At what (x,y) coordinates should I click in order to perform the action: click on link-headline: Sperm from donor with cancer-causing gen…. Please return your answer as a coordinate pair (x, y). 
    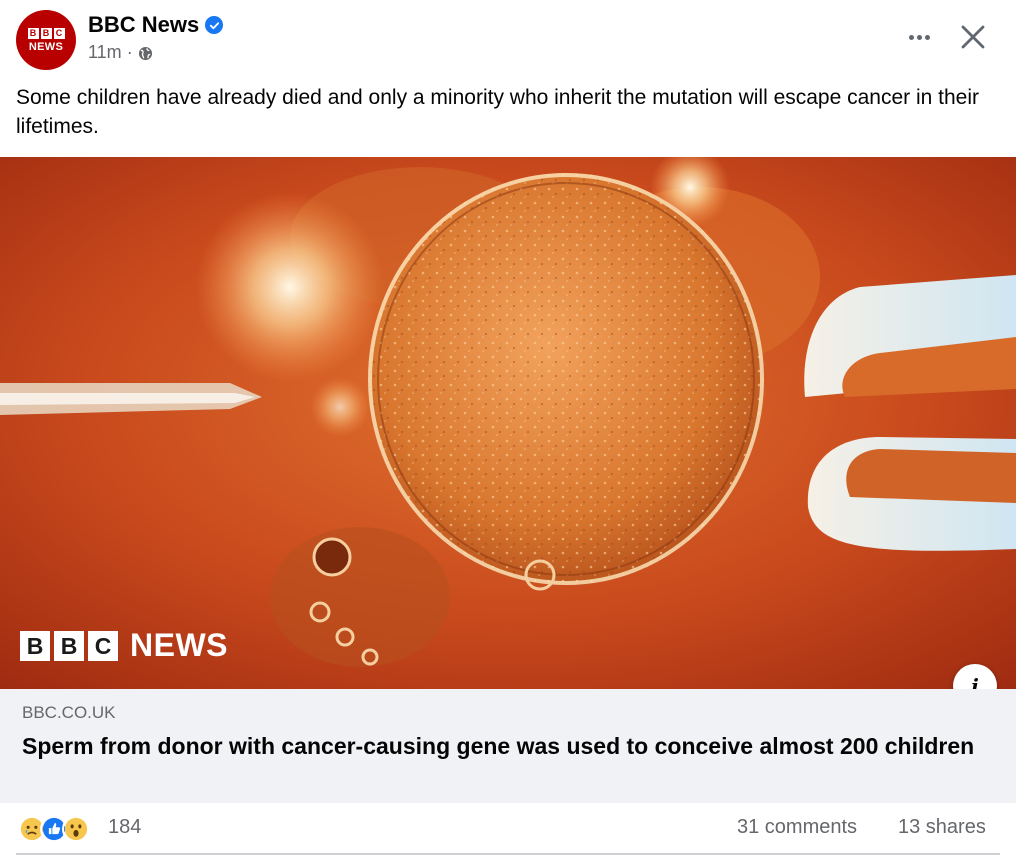
    Looking at the image, I should click on (502, 746).